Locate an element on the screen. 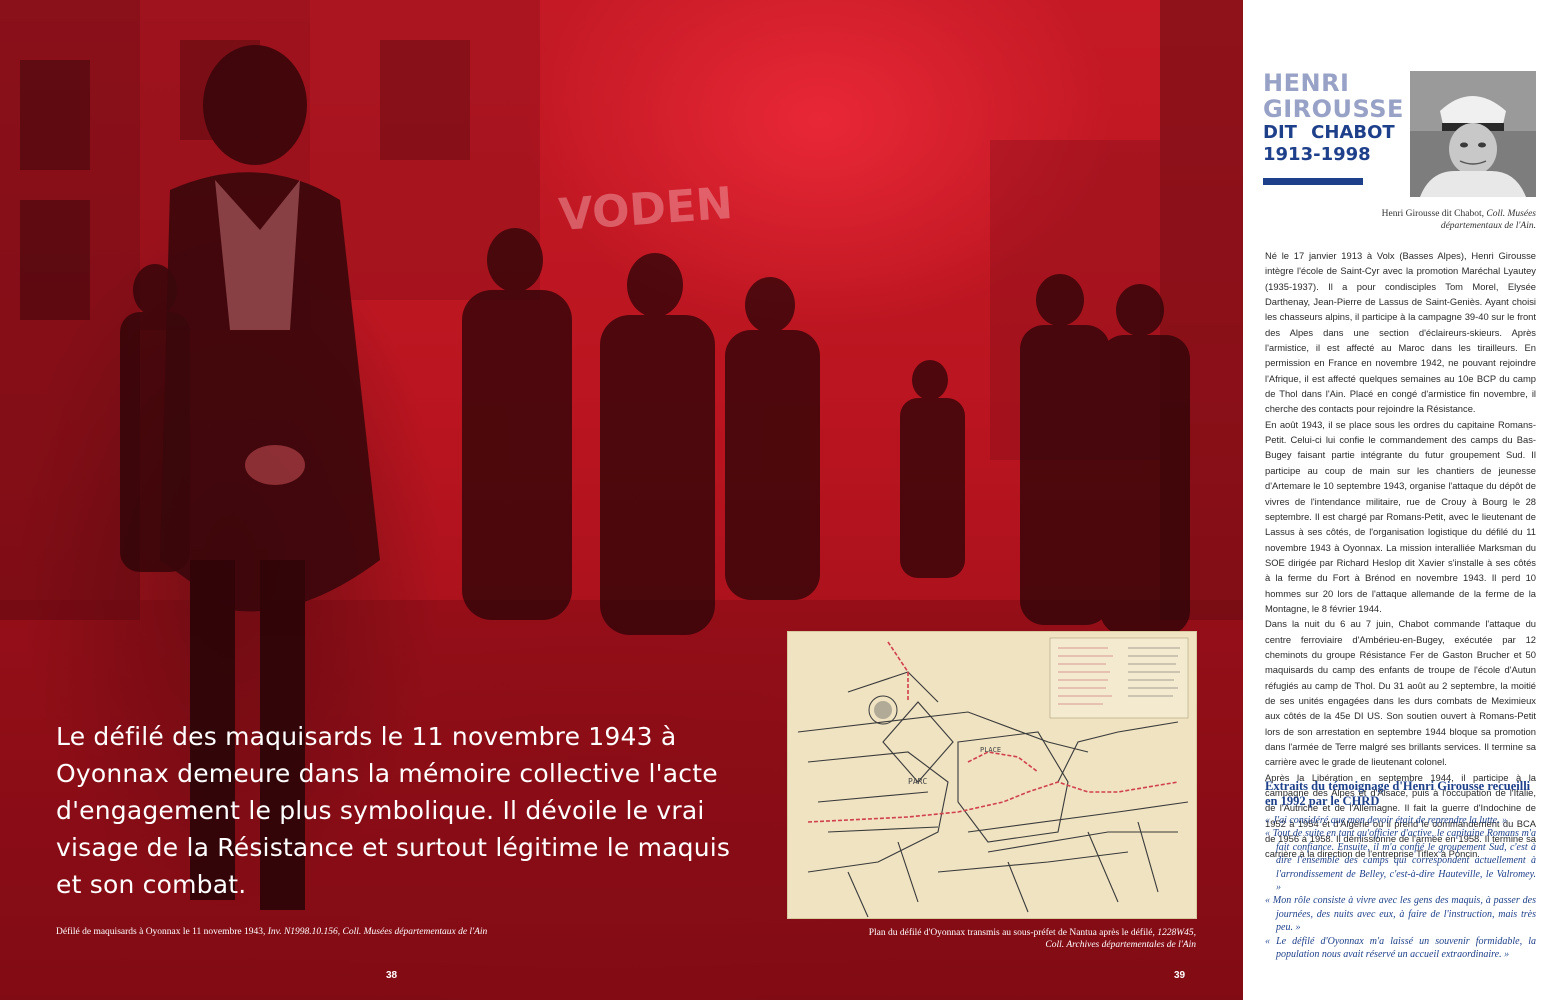  map-illustration: PARC PLACE is located at coordinates (993, 777).